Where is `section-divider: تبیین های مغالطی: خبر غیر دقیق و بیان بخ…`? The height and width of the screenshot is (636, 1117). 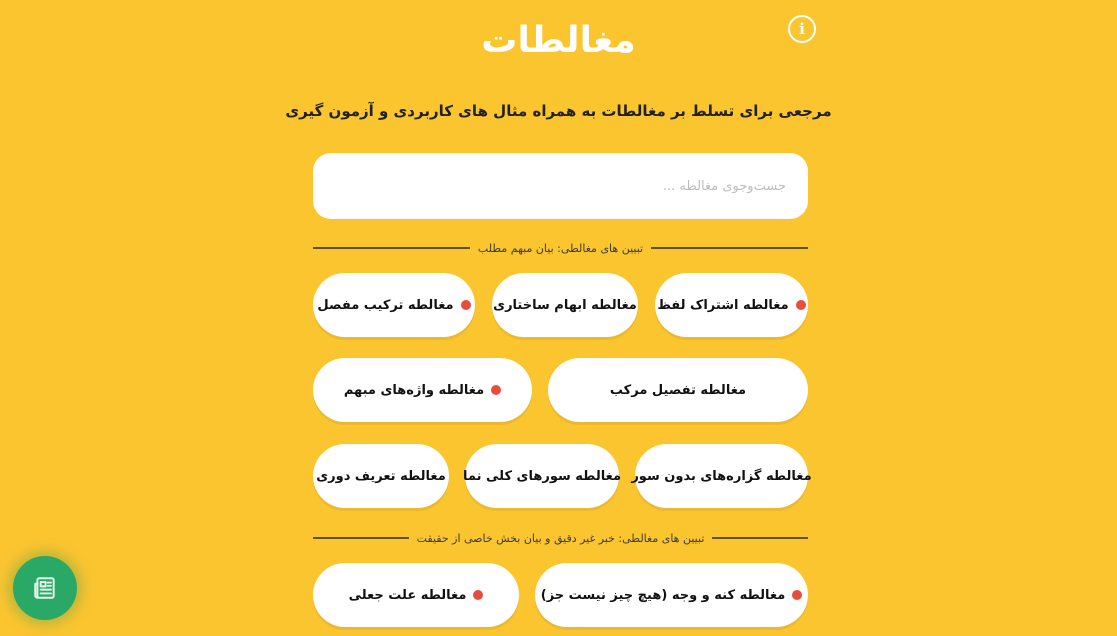 section-divider: تبیین های مغالطی: خبر غیر دقیق و بیان بخ… is located at coordinates (560, 538).